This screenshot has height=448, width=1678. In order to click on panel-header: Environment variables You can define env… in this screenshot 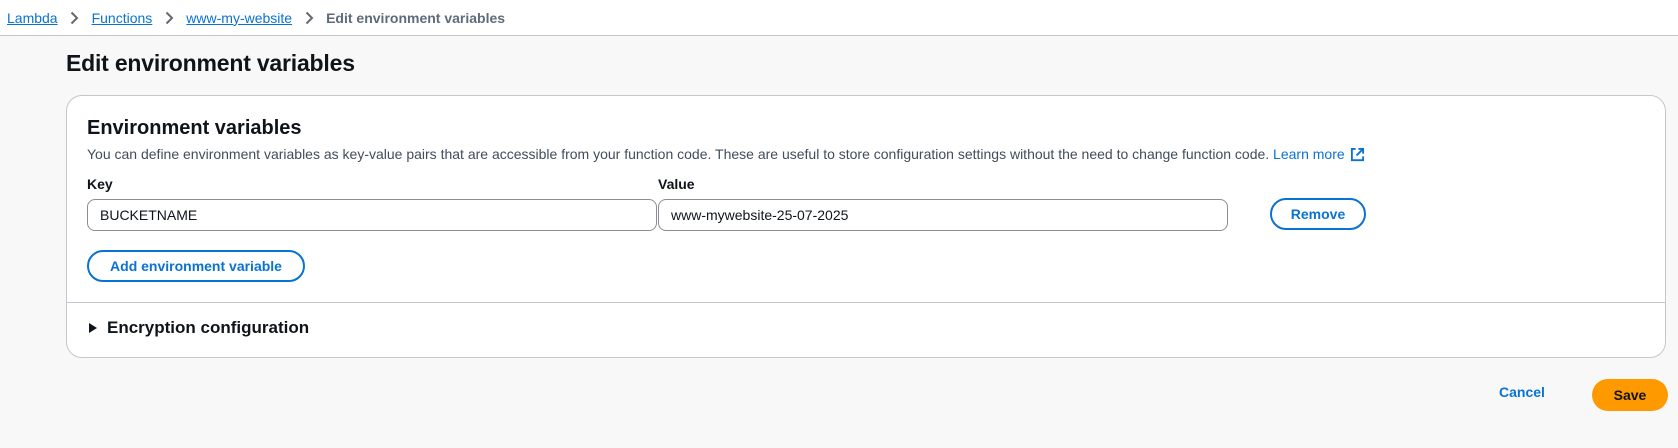, I will do `click(726, 139)`.